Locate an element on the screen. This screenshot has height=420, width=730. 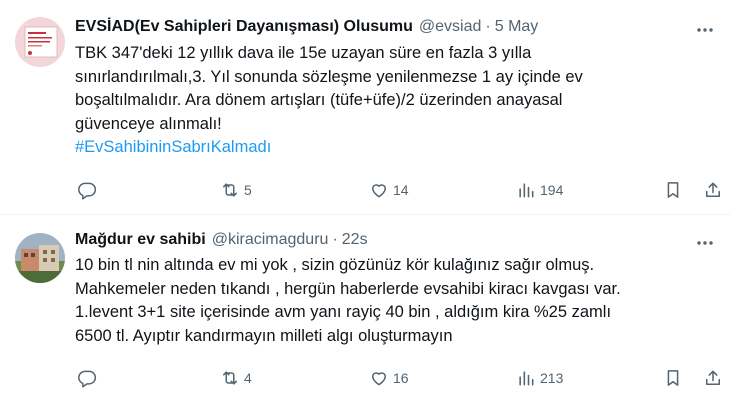
retweet-count: 5 is located at coordinates (248, 190).